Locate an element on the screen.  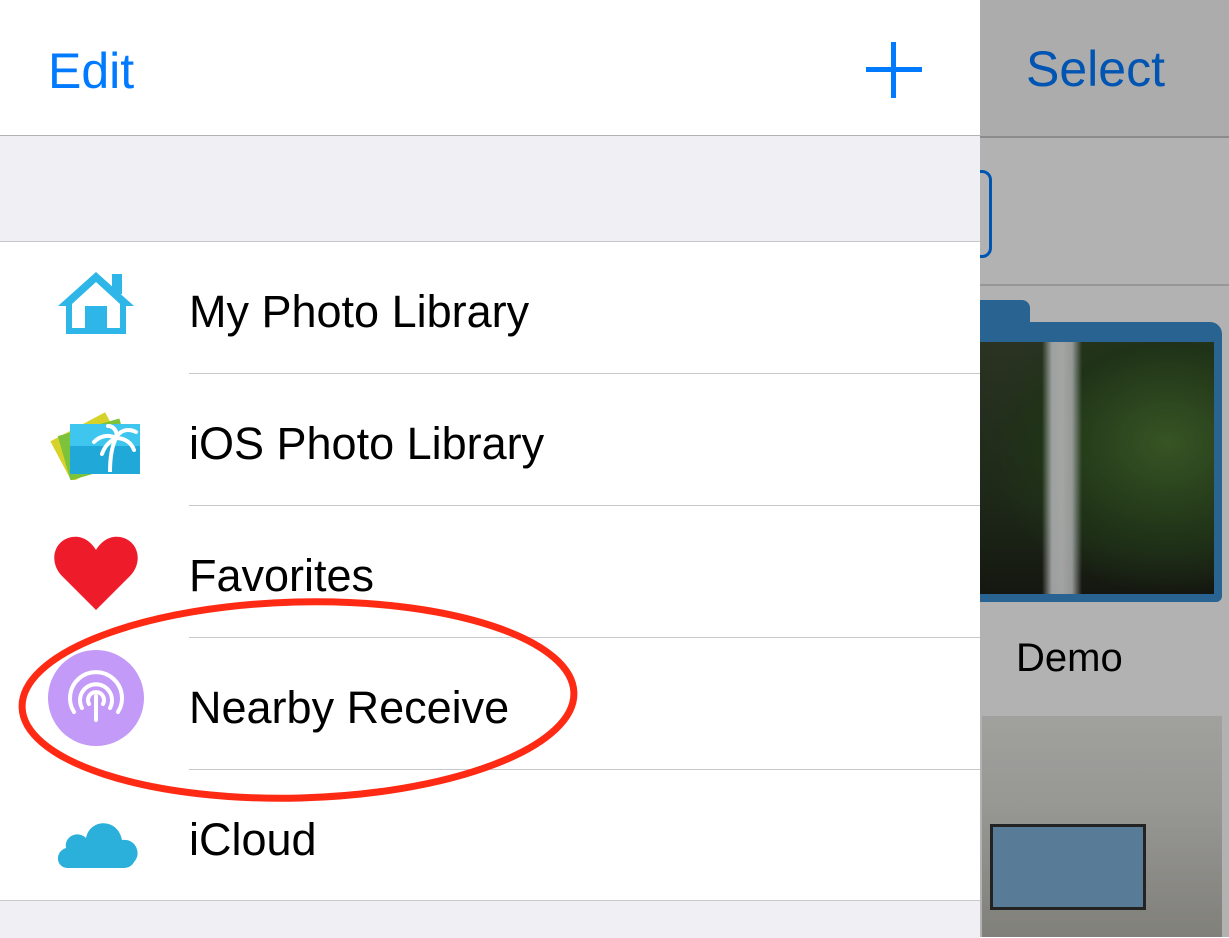
menu-item-nearby-receive: Nearby Receive is located at coordinates (490, 704).